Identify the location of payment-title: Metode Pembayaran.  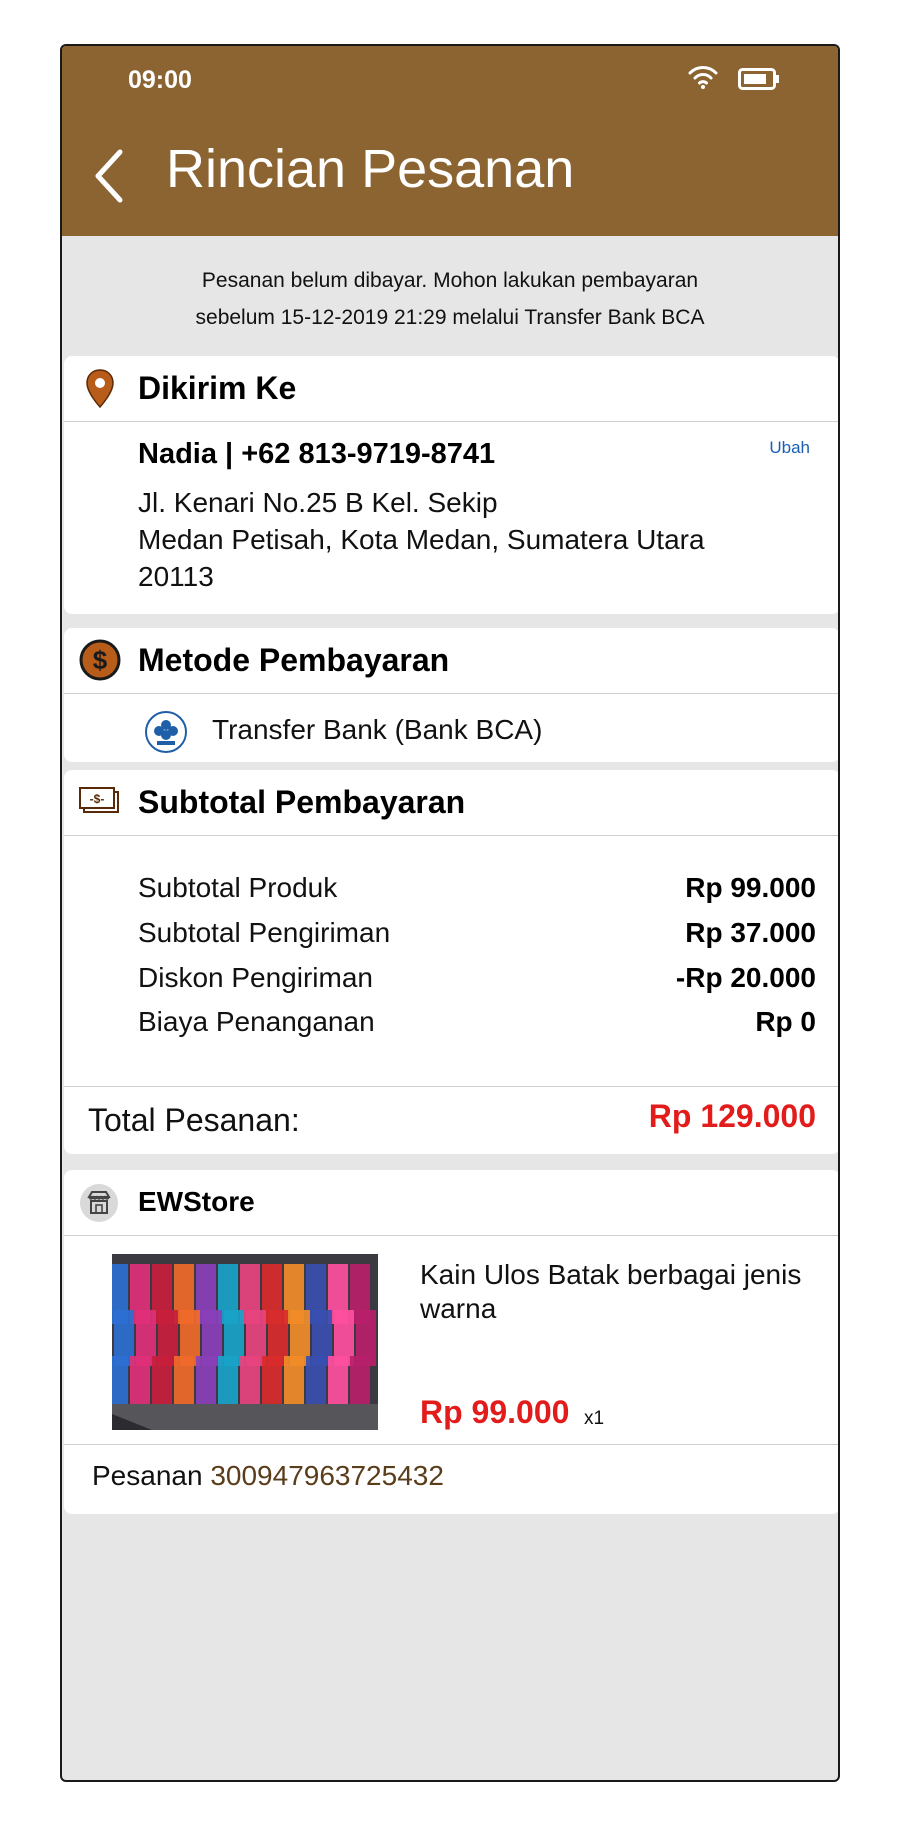
(294, 660).